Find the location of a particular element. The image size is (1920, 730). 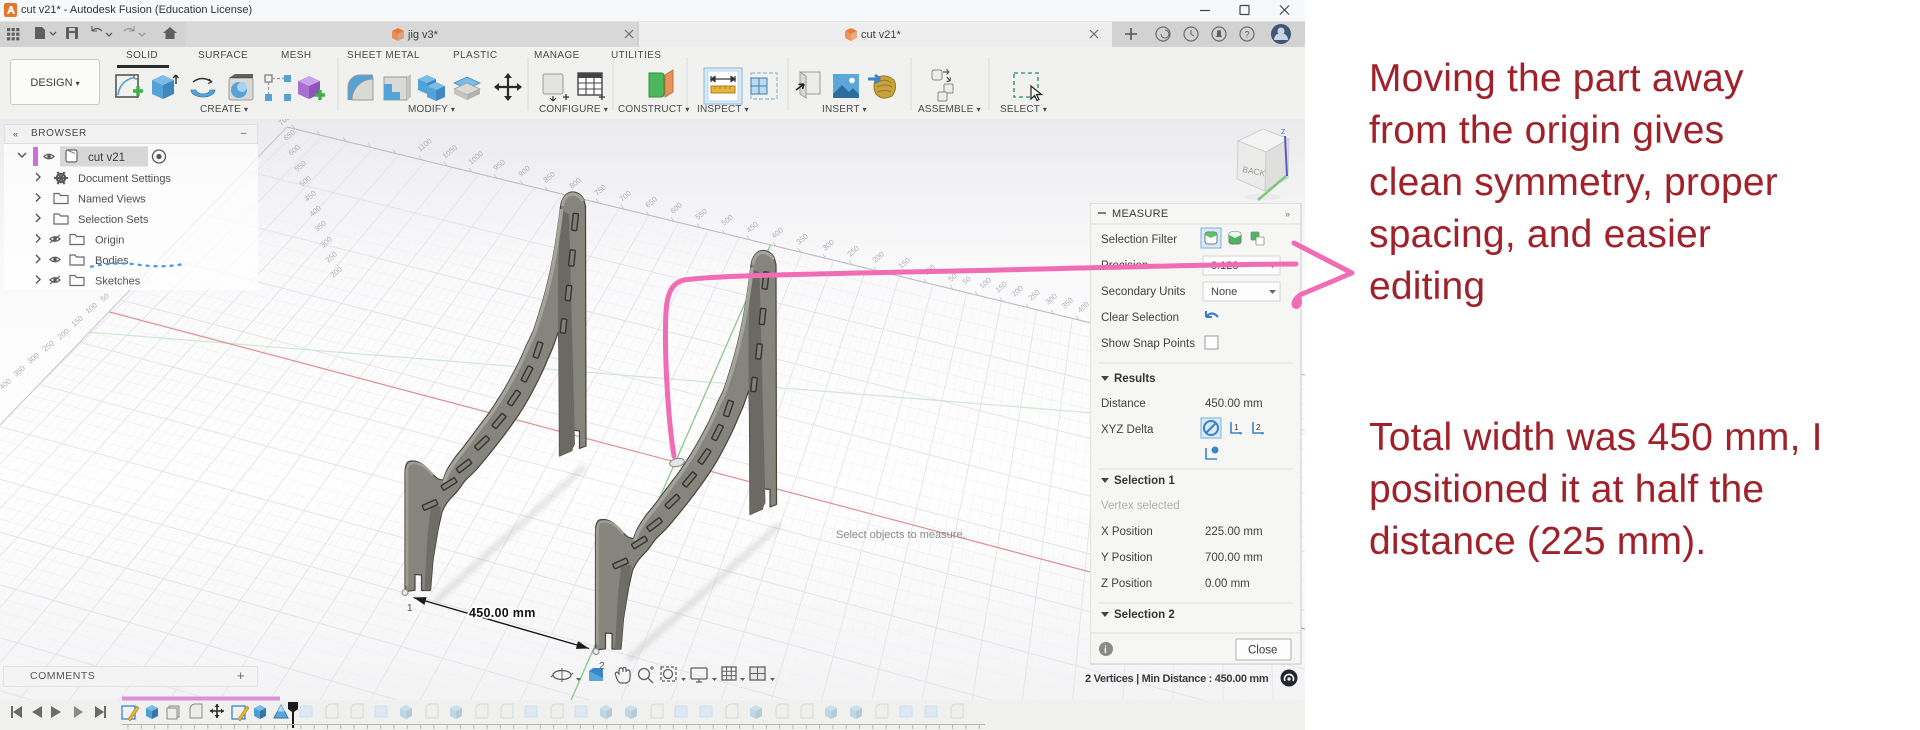

svg-text: Show Snap Points is located at coordinates (1148, 344).